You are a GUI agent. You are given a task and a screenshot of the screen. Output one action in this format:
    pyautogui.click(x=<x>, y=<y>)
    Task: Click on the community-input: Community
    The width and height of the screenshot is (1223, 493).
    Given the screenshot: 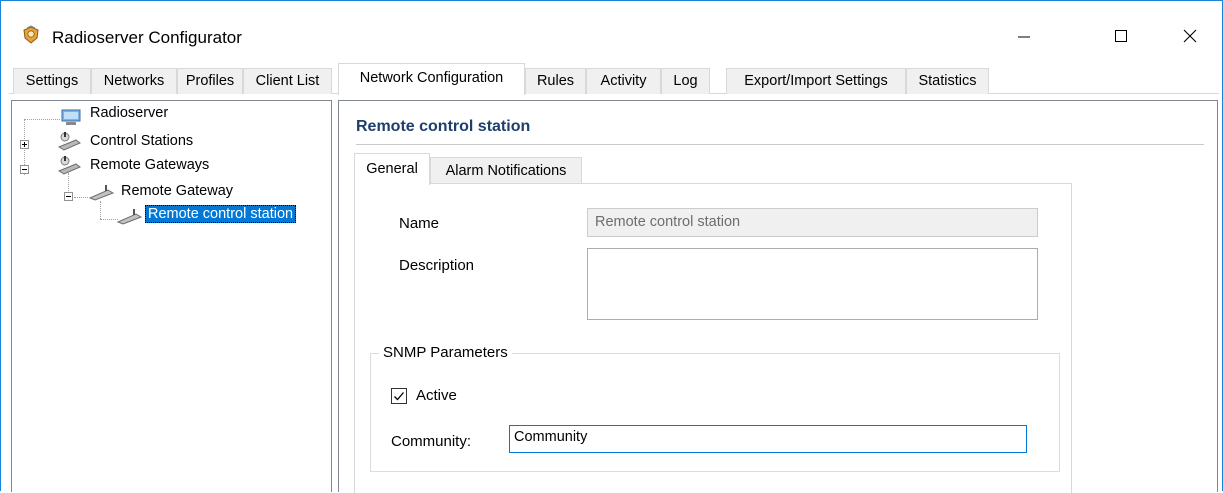 What is the action you would take?
    pyautogui.click(x=768, y=439)
    